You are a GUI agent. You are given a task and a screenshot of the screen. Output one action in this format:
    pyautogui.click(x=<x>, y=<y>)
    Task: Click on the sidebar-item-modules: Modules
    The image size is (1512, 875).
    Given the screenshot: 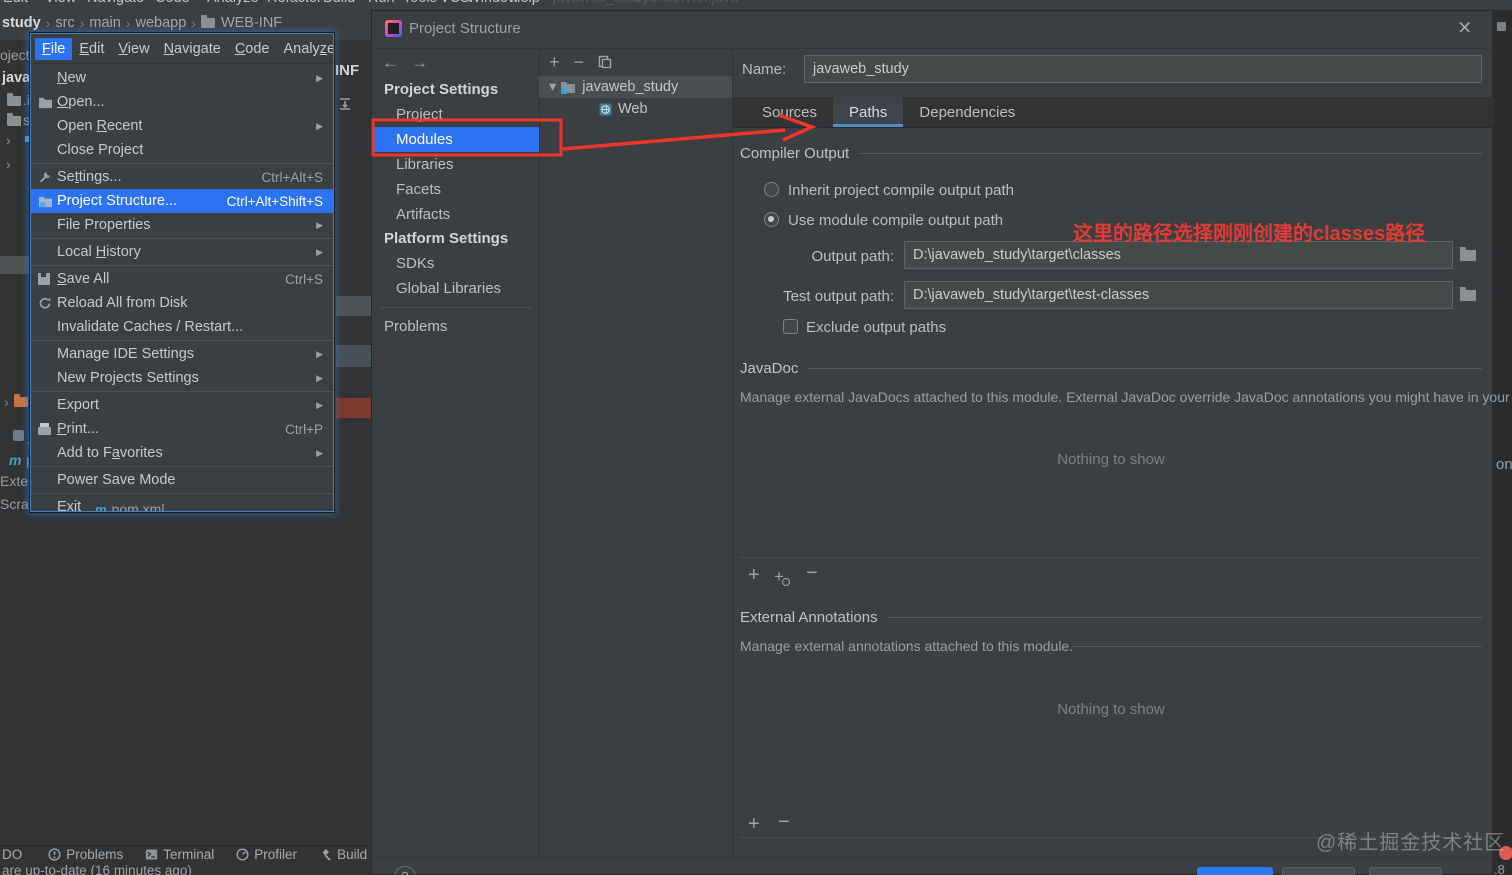 What is the action you would take?
    pyautogui.click(x=455, y=139)
    